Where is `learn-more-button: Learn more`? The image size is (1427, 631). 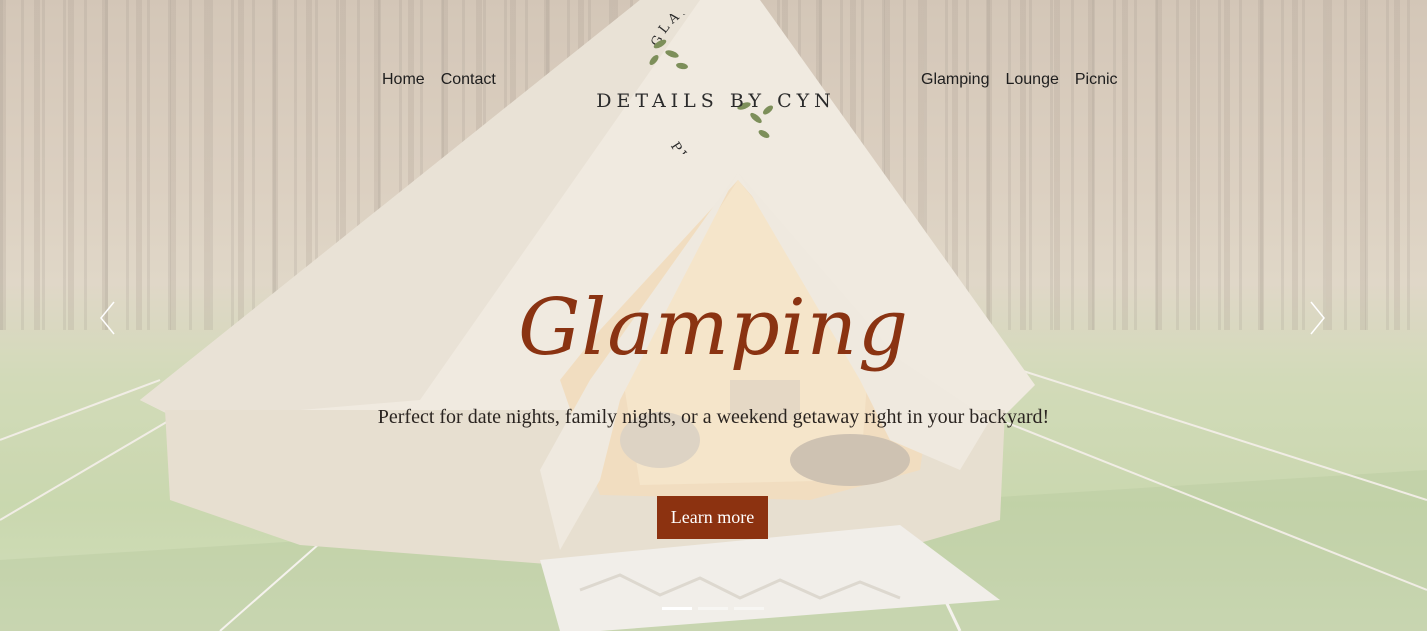
learn-more-button: Learn more is located at coordinates (712, 517).